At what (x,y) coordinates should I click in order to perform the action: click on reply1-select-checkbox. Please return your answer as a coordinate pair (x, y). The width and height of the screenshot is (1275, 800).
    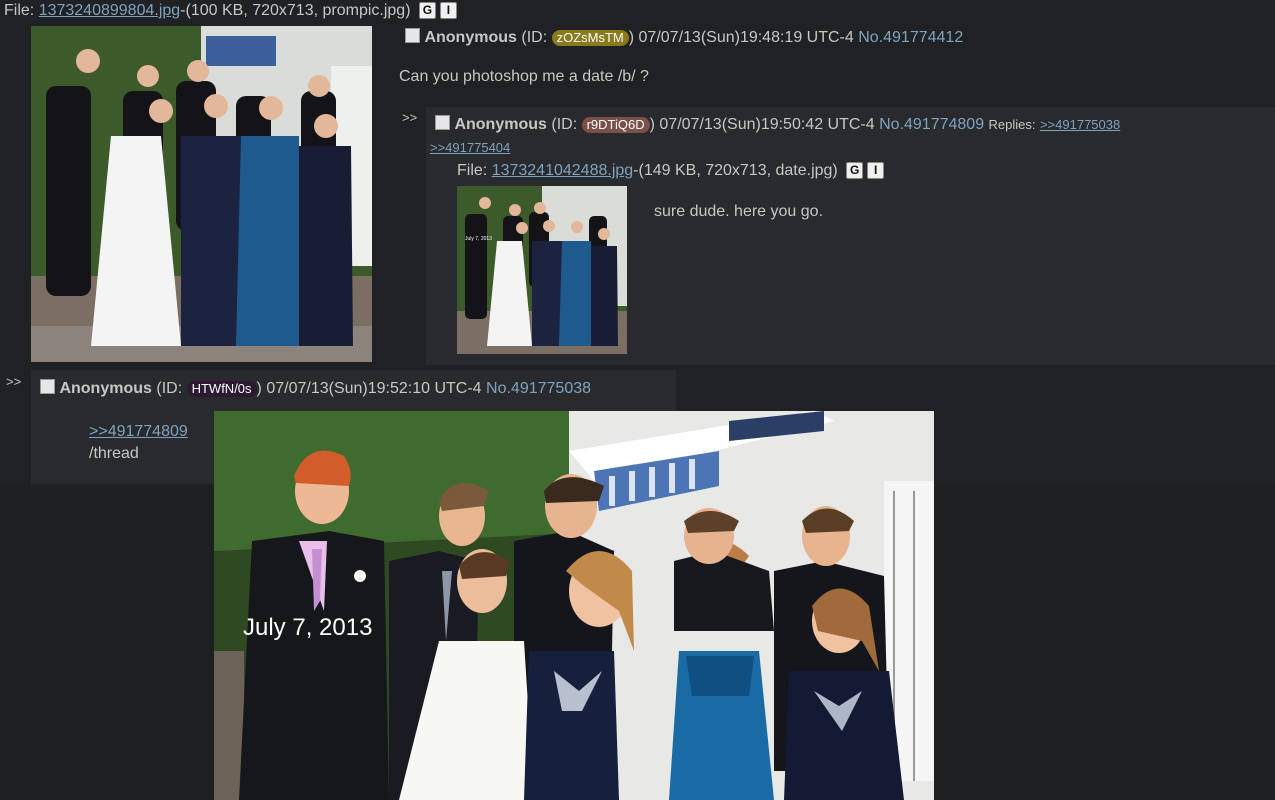
    Looking at the image, I should click on (442, 122).